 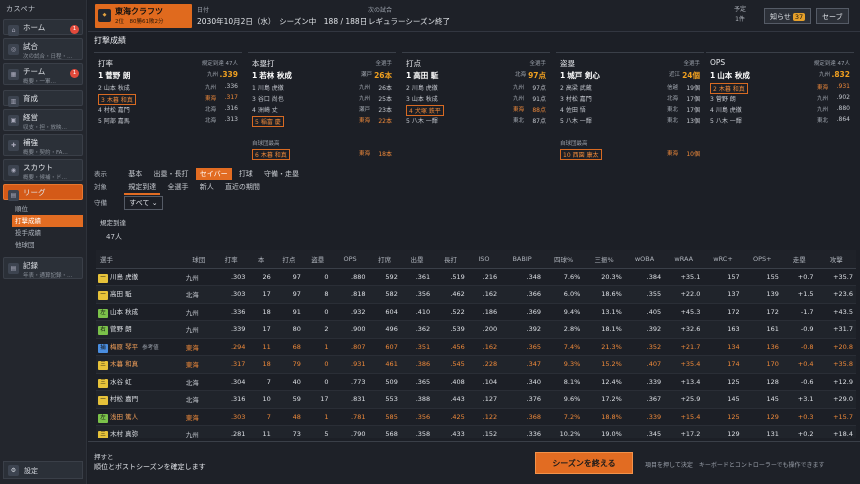 What do you see at coordinates (281, 174) in the screenshot?
I see `display-opt-defense: 守備・走塁` at bounding box center [281, 174].